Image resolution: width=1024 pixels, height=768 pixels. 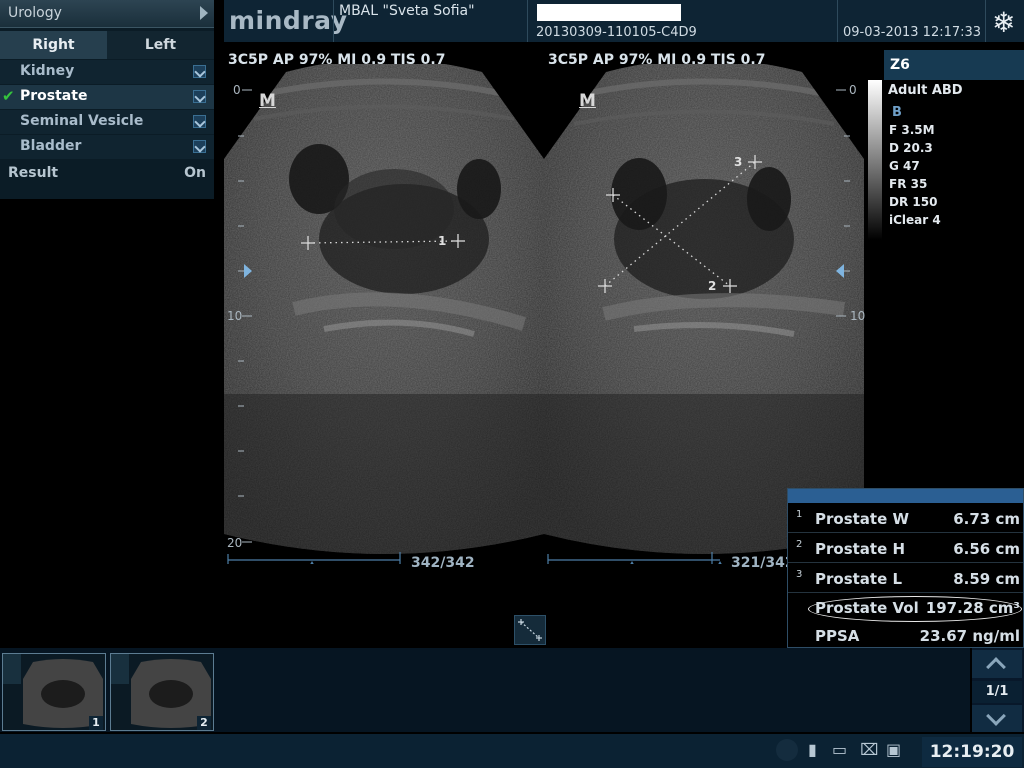 I want to click on result-toggle: Result On, so click(x=107, y=173).